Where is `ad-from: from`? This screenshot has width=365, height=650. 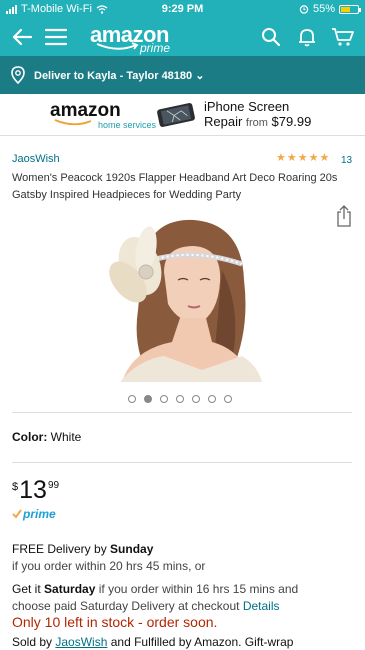
ad-from: from is located at coordinates (256, 122).